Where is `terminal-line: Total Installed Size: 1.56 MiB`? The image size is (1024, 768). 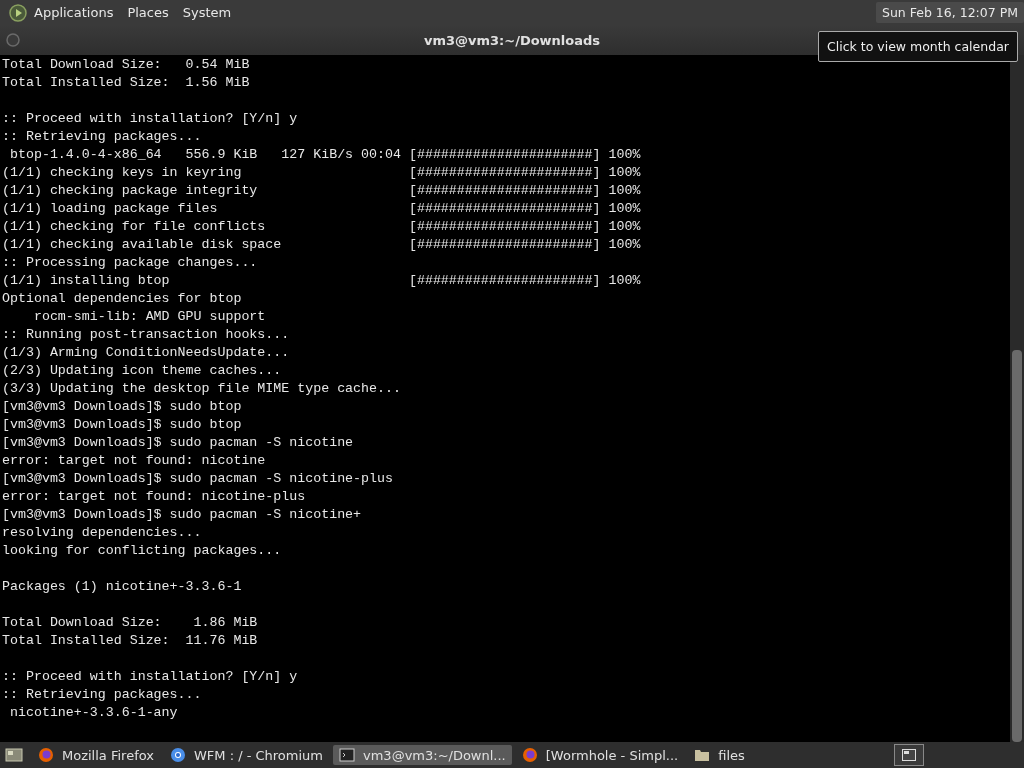 terminal-line: Total Installed Size: 1.56 MiB is located at coordinates (126, 83).